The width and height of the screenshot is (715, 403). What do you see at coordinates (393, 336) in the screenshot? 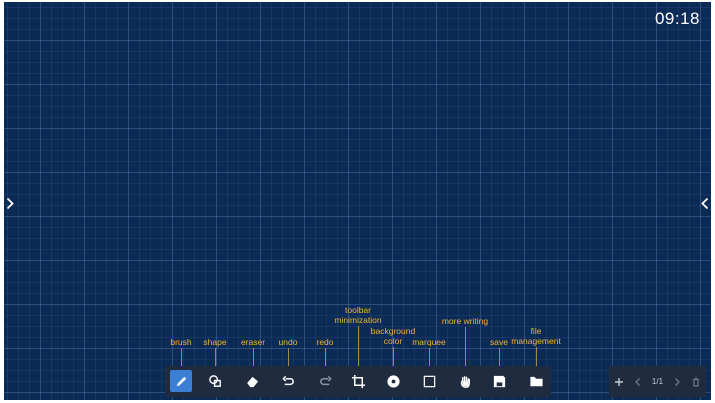
I see `callout-background-color: background color` at bounding box center [393, 336].